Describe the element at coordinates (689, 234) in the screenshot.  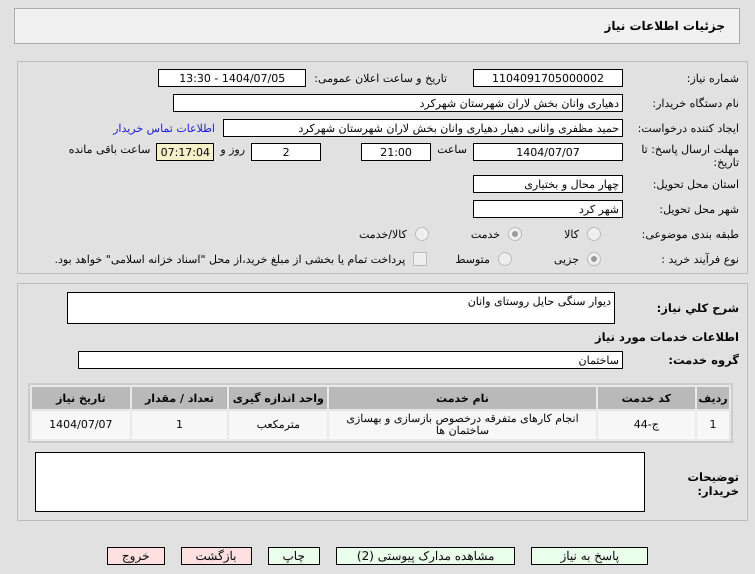
I see `field-label: طبقه بندی موضوعی:` at that location.